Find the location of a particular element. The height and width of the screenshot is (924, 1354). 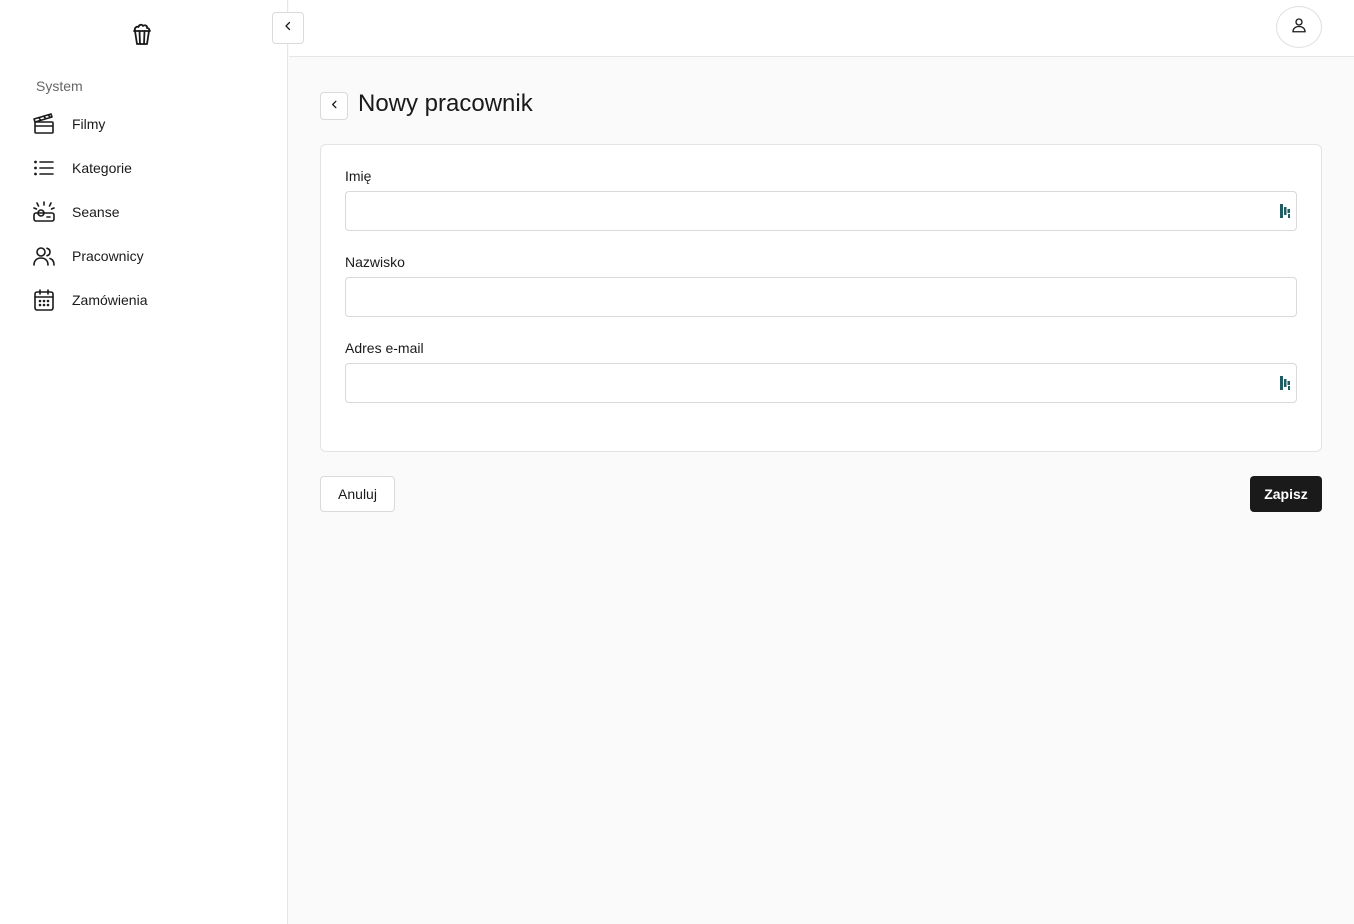

sidebar-item-label: Kategorie is located at coordinates (102, 168).